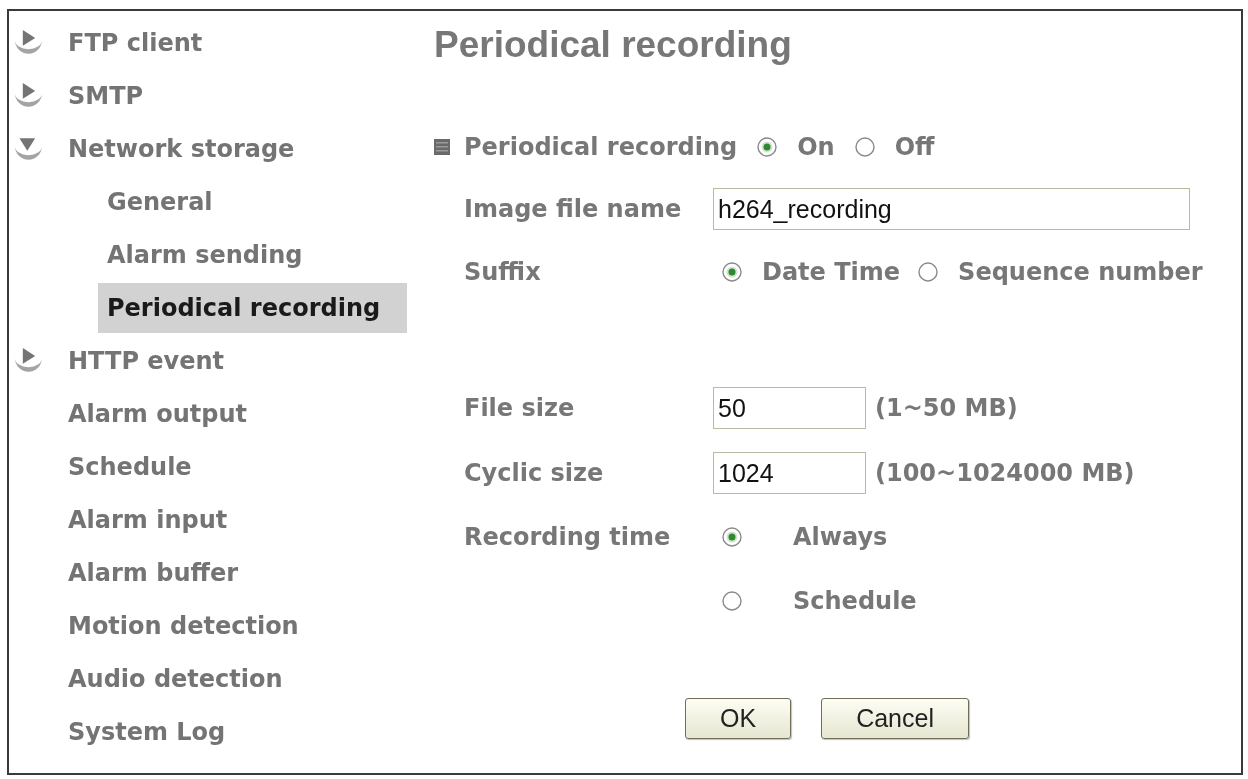 This screenshot has height=779, width=1248. Describe the element at coordinates (805, 537) in the screenshot. I see `radio-option: Always` at that location.